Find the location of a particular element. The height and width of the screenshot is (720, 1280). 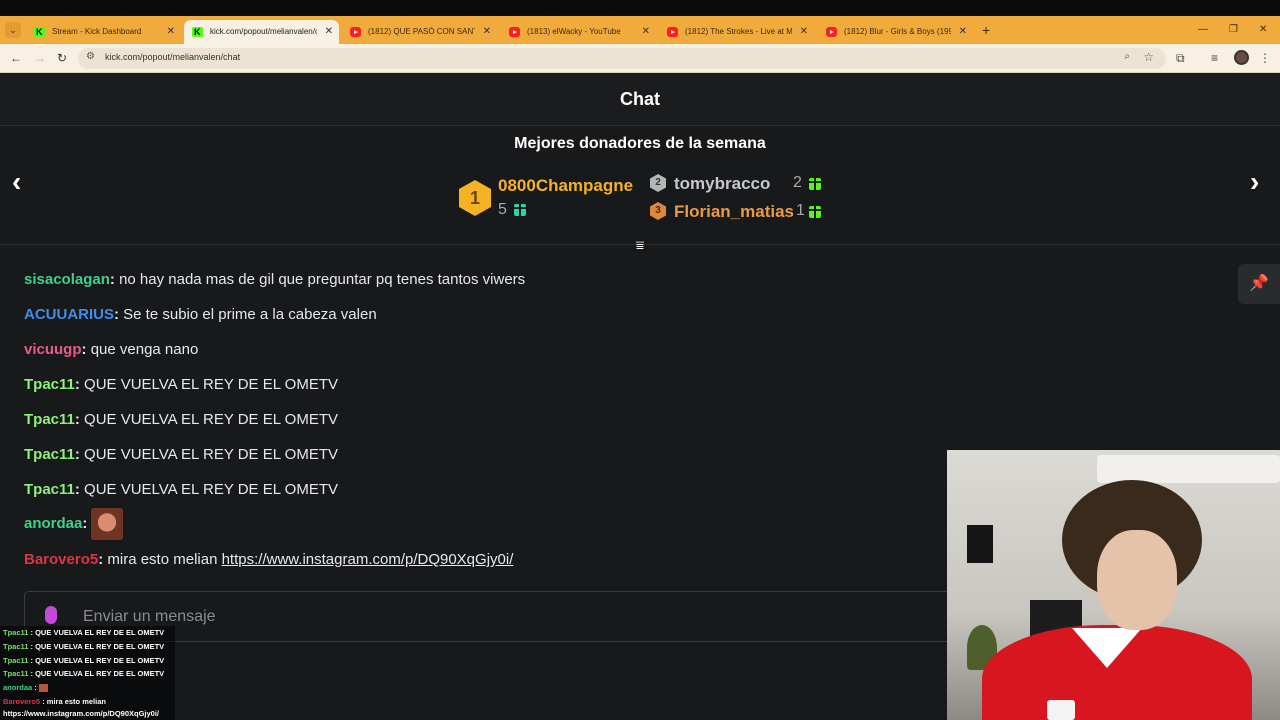

chevron-right-icon: › is located at coordinates (1254, 182).